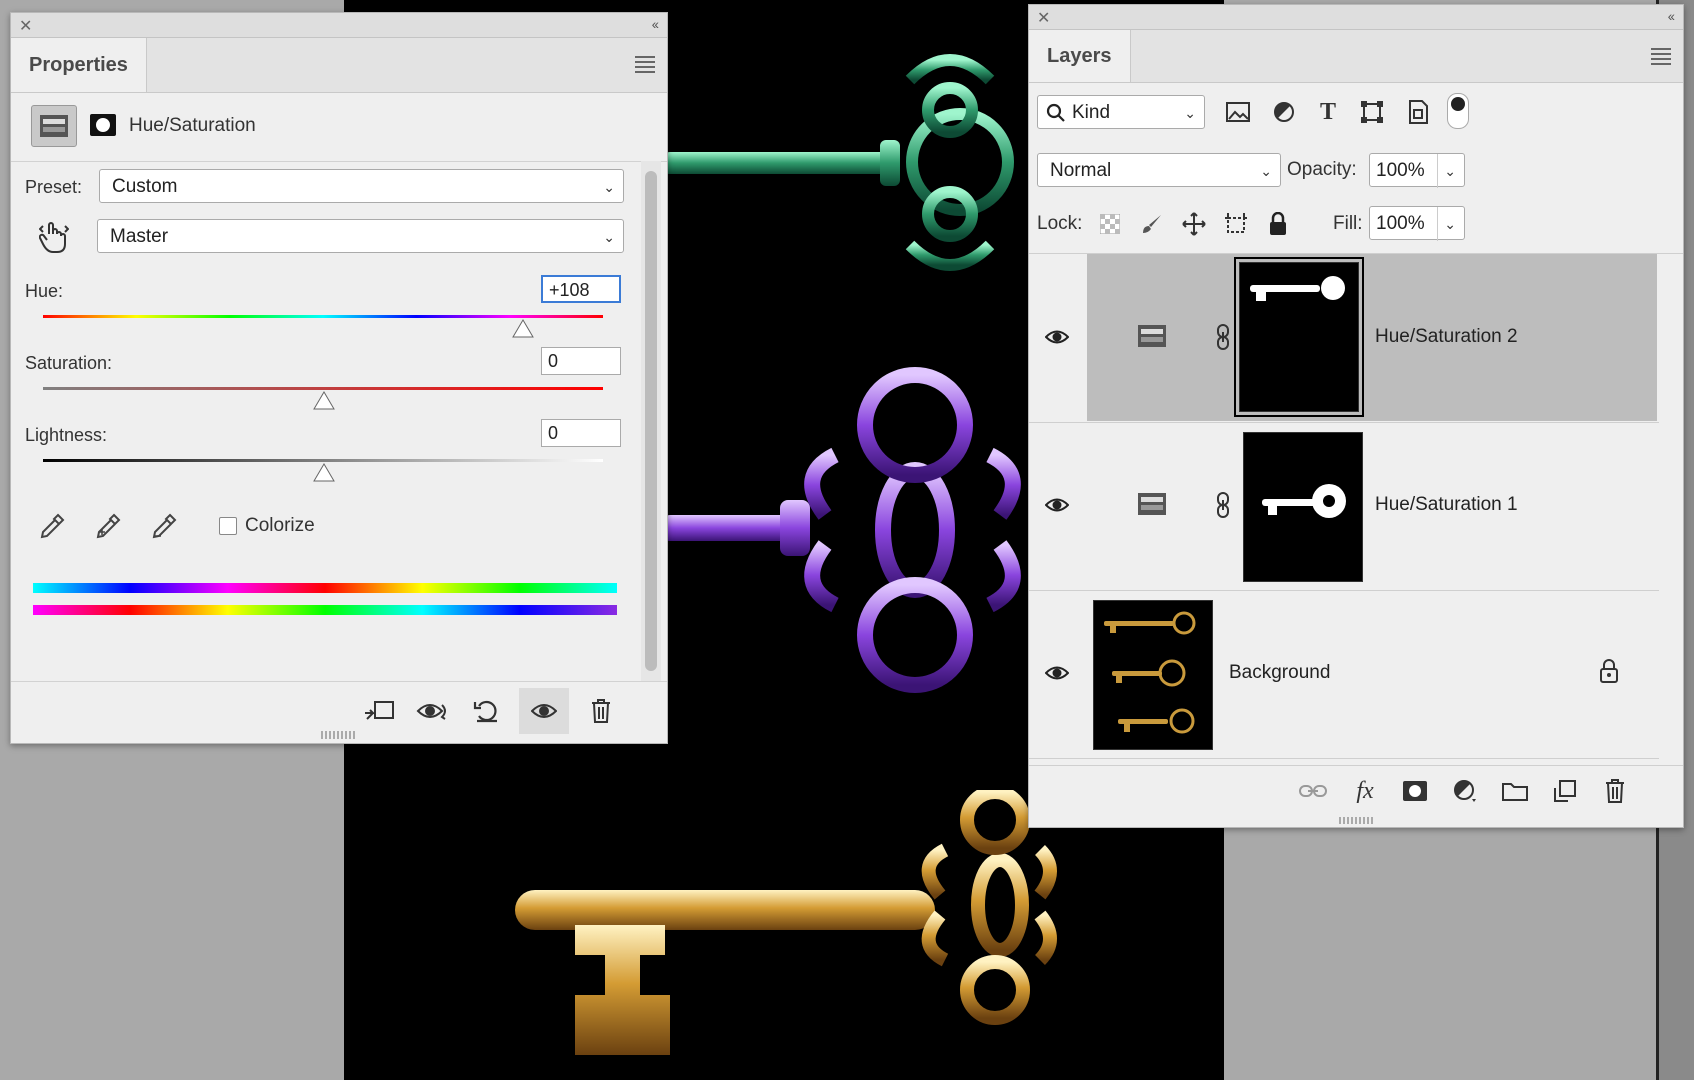 The height and width of the screenshot is (1080, 1694). What do you see at coordinates (79, 65) in the screenshot?
I see `tab-properties: Properties` at bounding box center [79, 65].